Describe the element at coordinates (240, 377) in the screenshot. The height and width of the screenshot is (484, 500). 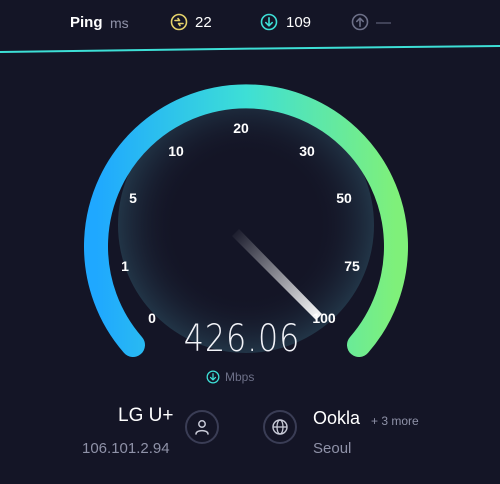
I see `speed-unit: Mbps` at that location.